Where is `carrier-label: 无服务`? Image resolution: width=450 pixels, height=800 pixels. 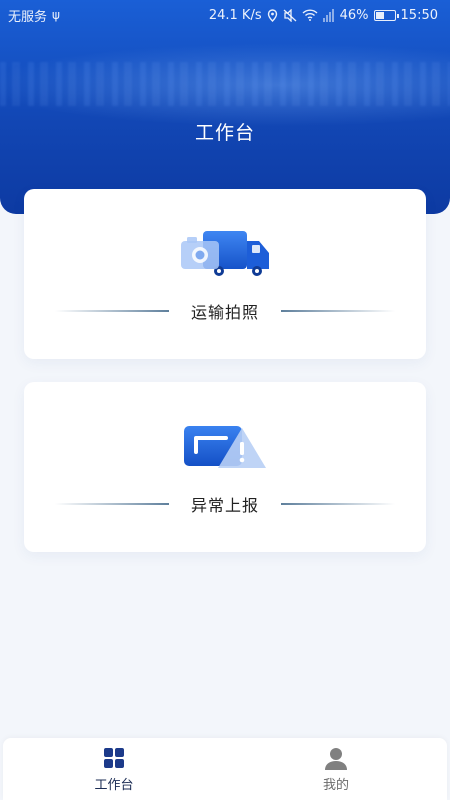 carrier-label: 无服务 is located at coordinates (28, 17).